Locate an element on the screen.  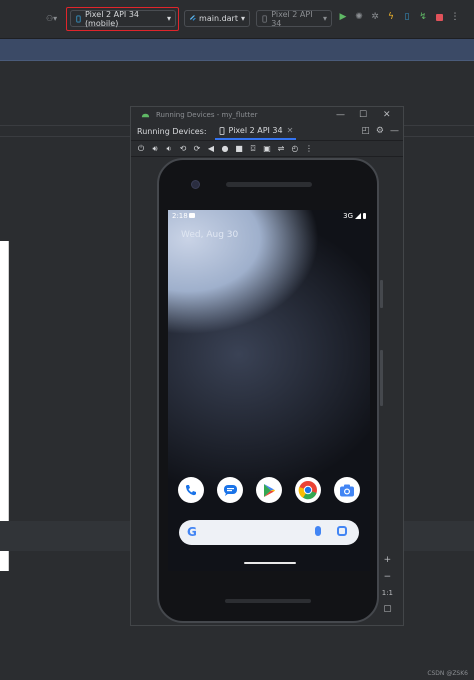
mic-icon is located at coordinates (318, 531).